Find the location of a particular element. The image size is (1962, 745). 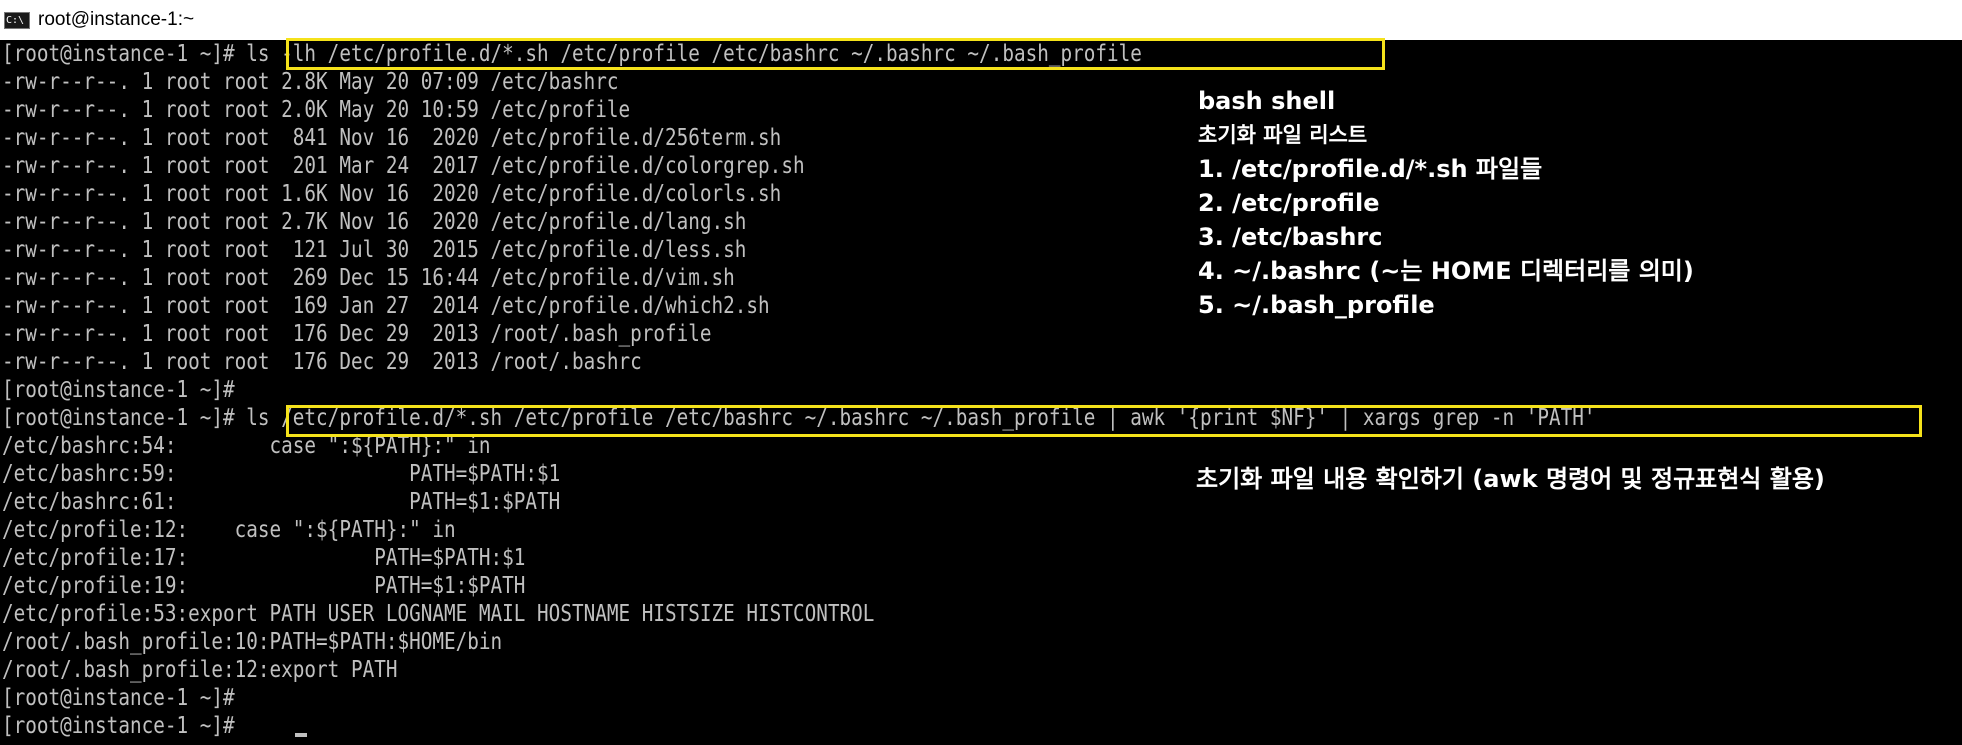

annotation-item: 1. /etc/profile.d/*.sh 파일들 is located at coordinates (1370, 169).